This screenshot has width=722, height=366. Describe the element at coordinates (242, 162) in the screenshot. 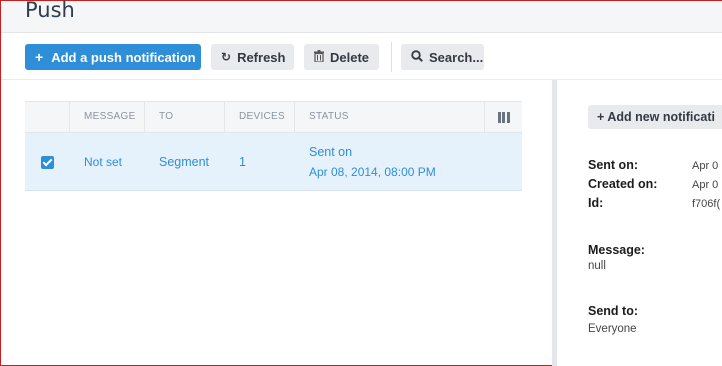

I see `cell-devices: 1` at that location.